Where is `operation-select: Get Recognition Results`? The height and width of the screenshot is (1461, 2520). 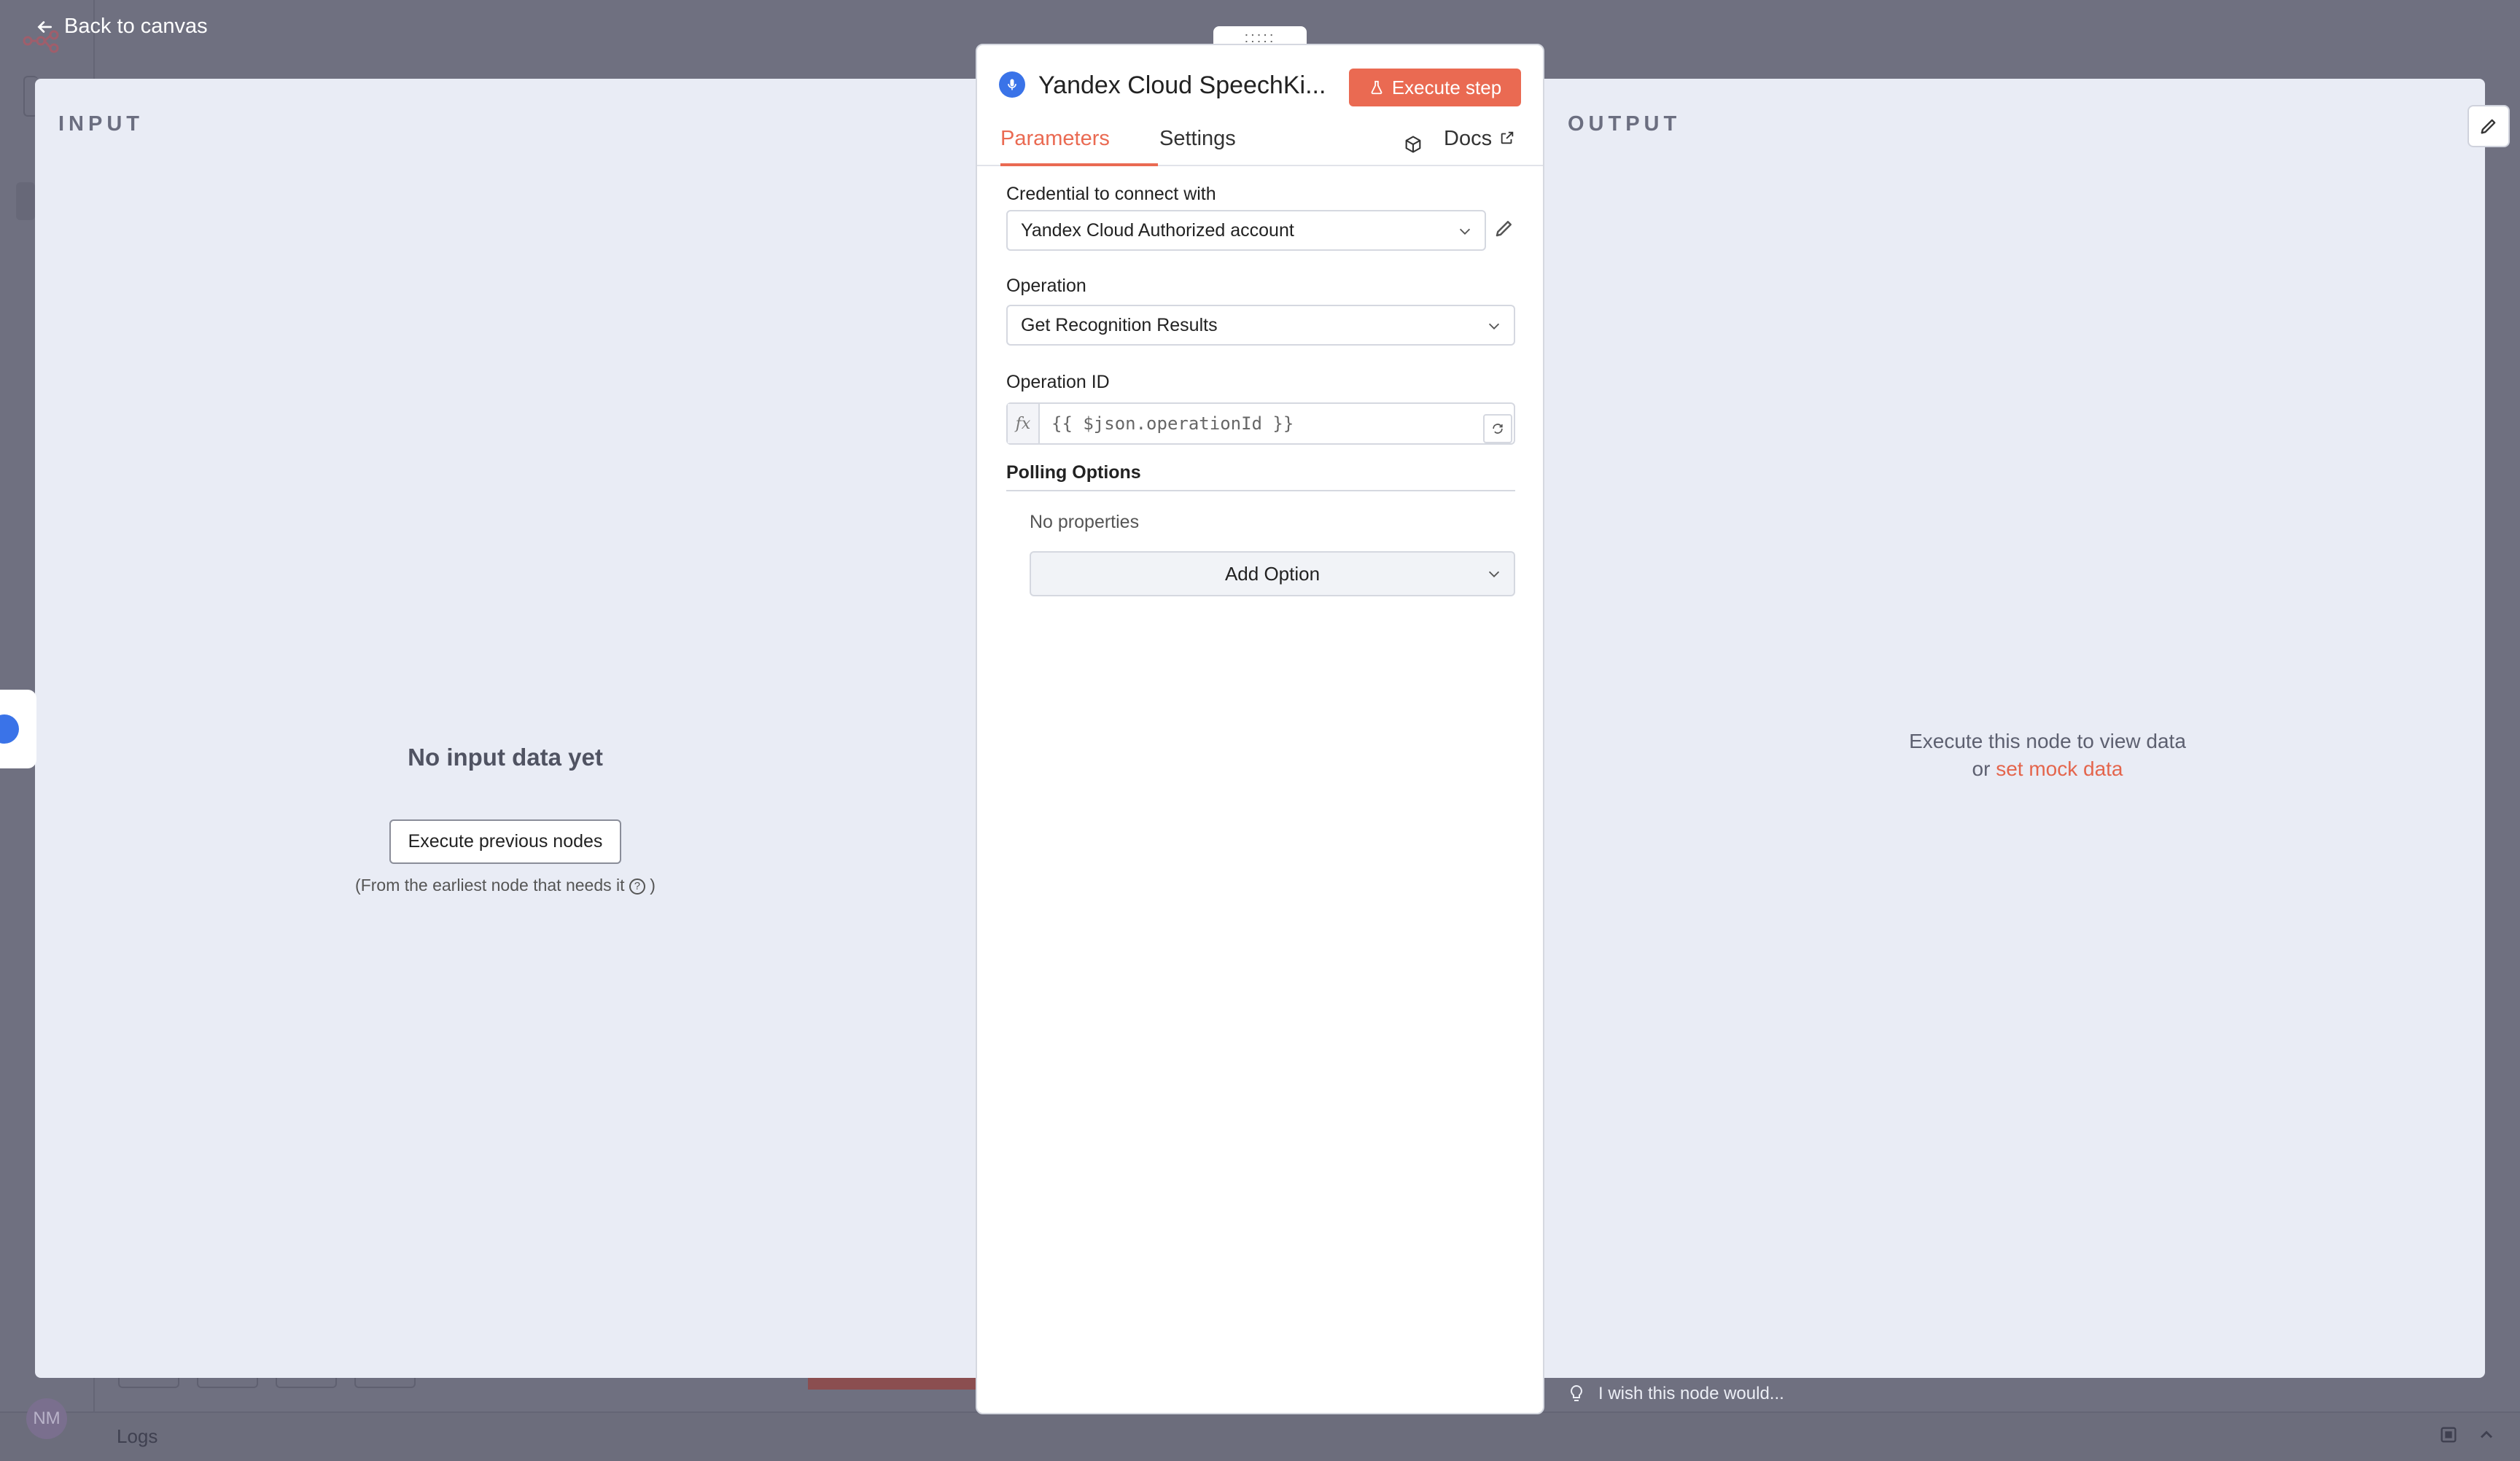
operation-select: Get Recognition Results is located at coordinates (1260, 325).